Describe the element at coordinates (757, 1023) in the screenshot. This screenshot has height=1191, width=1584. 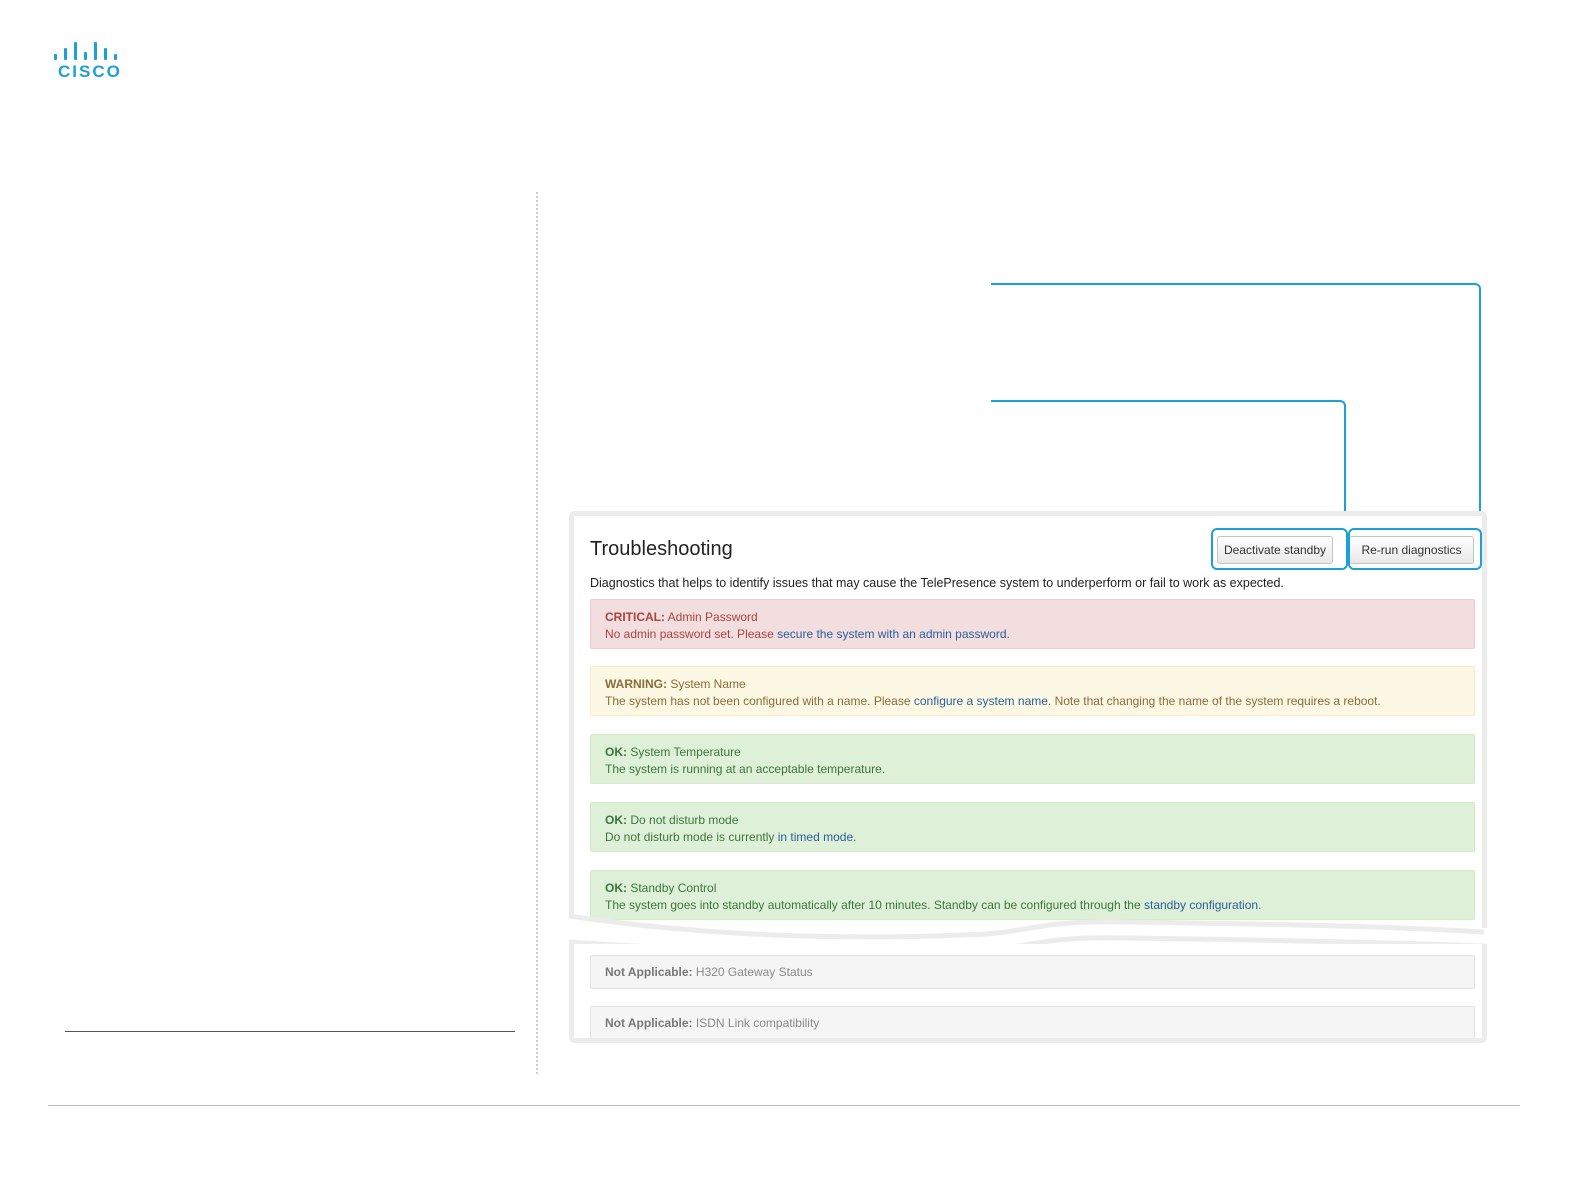
I see `diagnostic-title: ISDN Link compatibility` at that location.